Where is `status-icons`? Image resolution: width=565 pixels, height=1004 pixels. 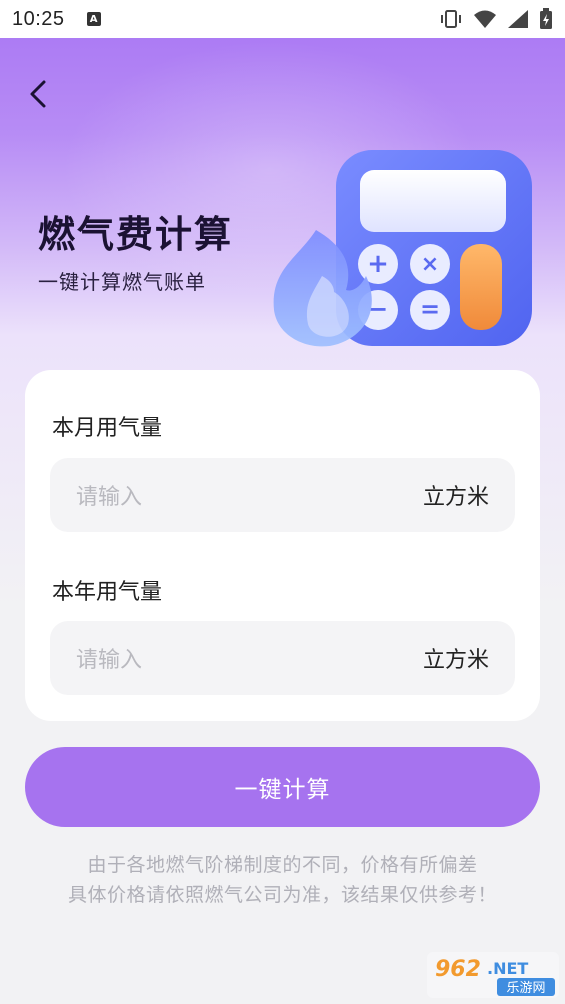 status-icons is located at coordinates (496, 19).